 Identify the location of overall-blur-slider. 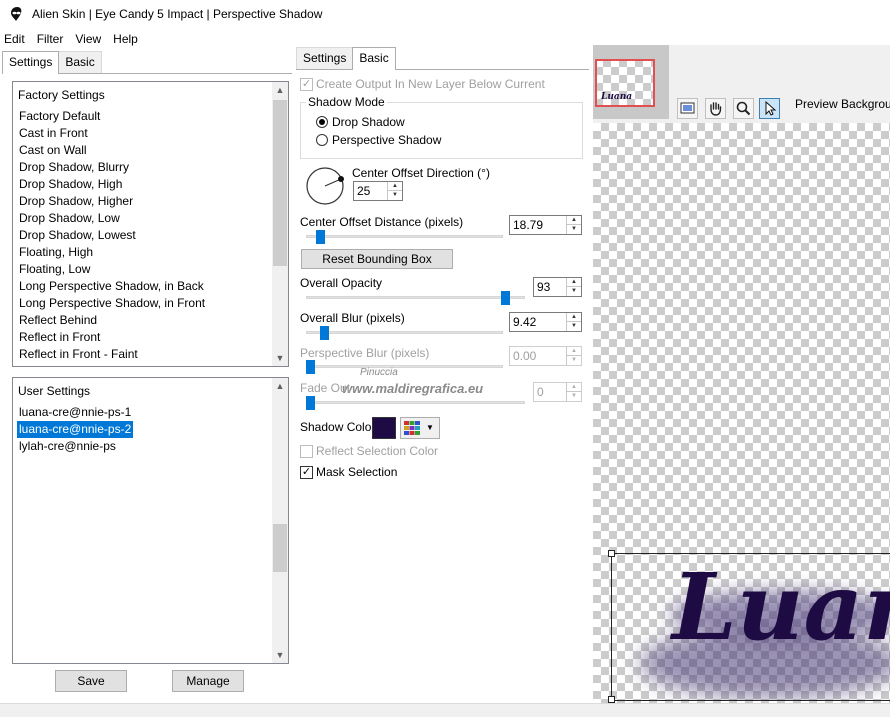
(324, 333).